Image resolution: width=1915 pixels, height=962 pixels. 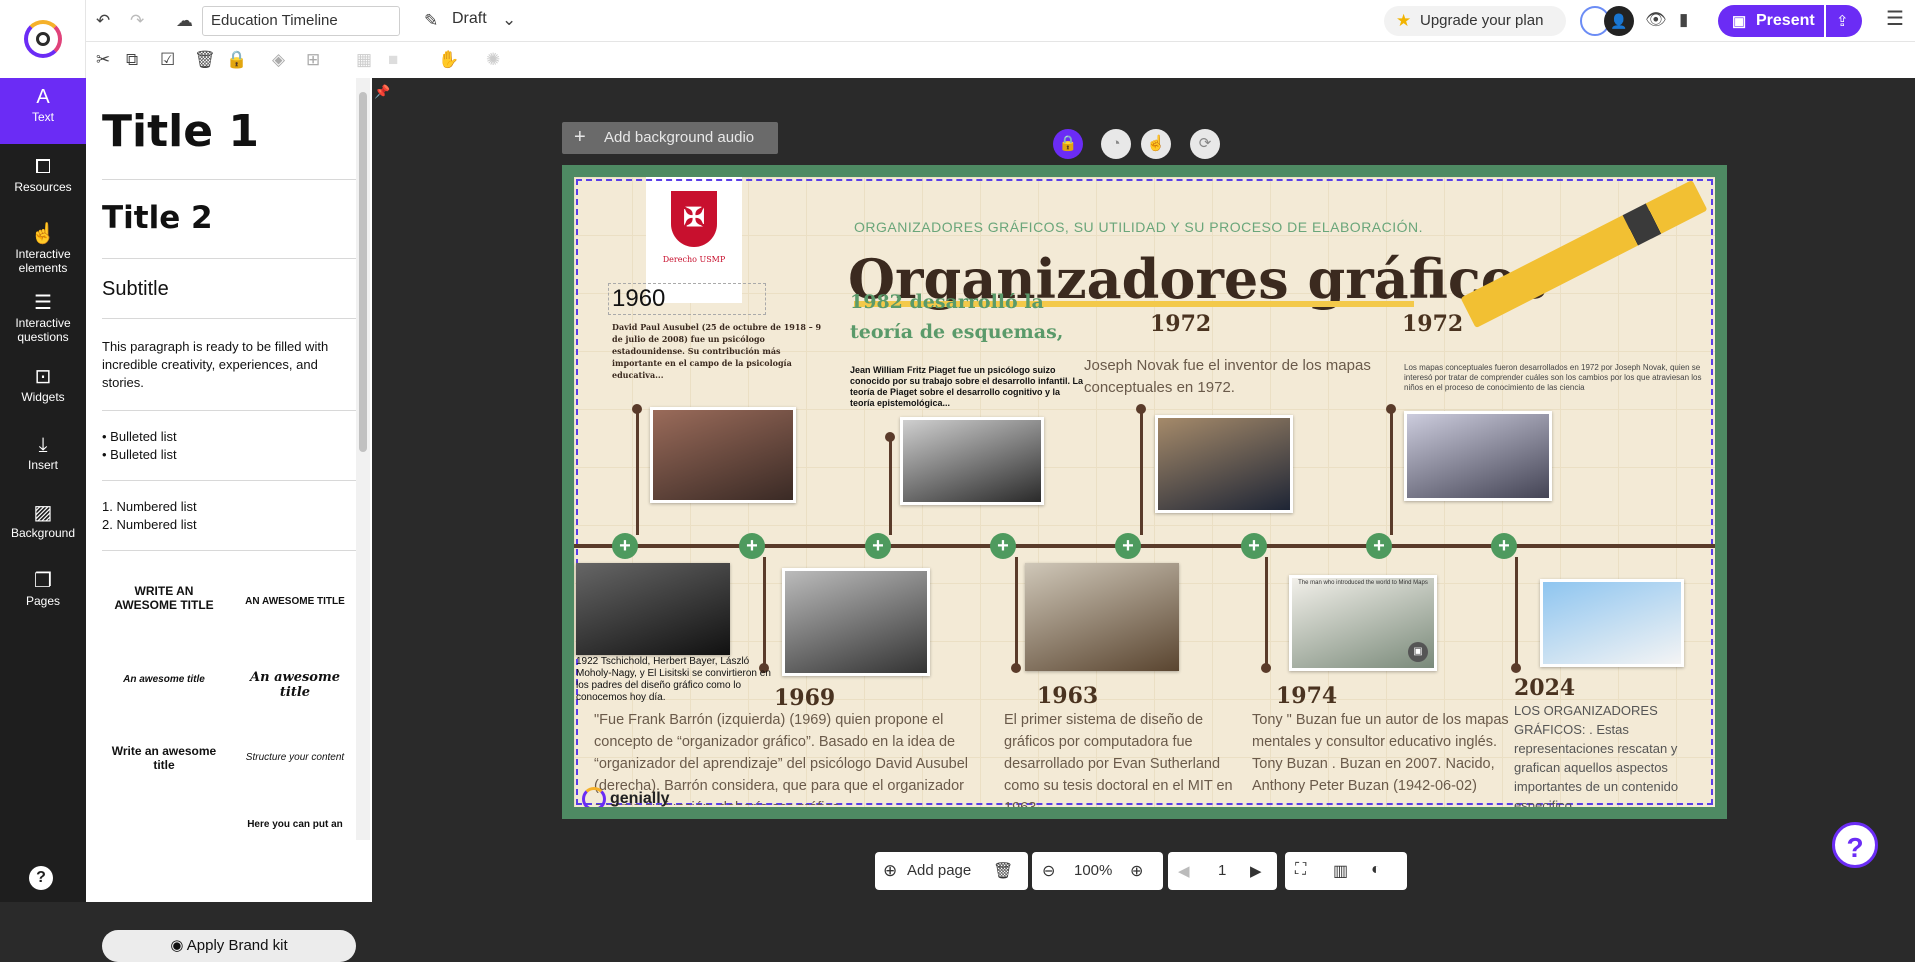 What do you see at coordinates (1376, 870) in the screenshot?
I see `theme-icon: ◐` at bounding box center [1376, 870].